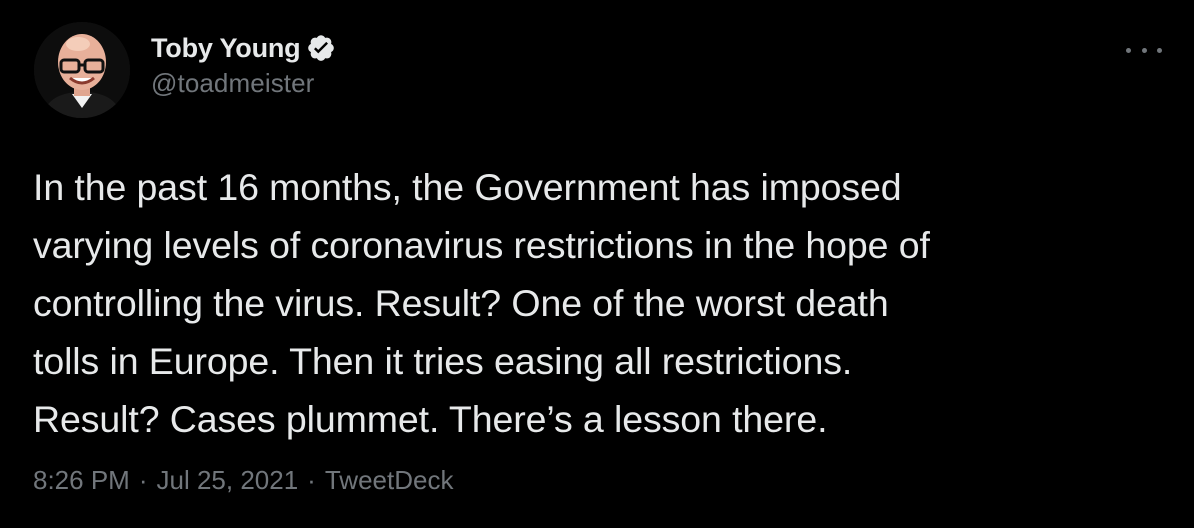  What do you see at coordinates (81, 480) in the screenshot?
I see `tweet-time: 8:26 PM` at bounding box center [81, 480].